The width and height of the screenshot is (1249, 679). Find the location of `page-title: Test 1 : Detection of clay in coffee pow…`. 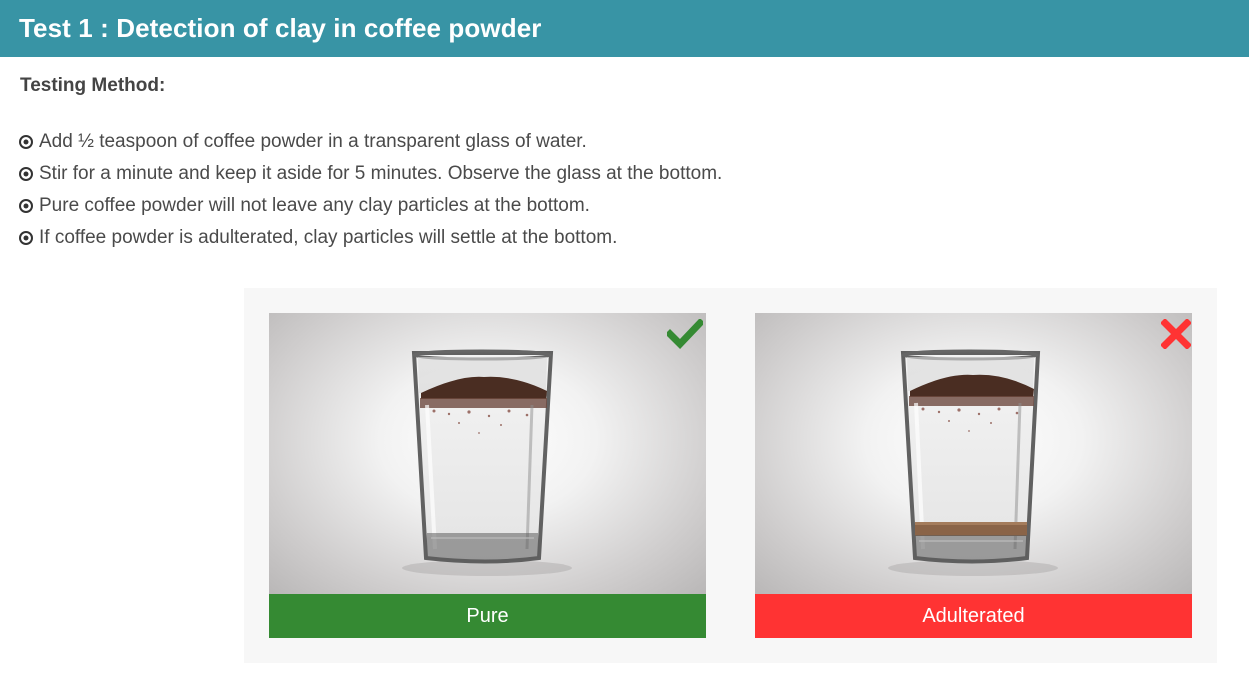

page-title: Test 1 : Detection of clay in coffee pow… is located at coordinates (280, 28).